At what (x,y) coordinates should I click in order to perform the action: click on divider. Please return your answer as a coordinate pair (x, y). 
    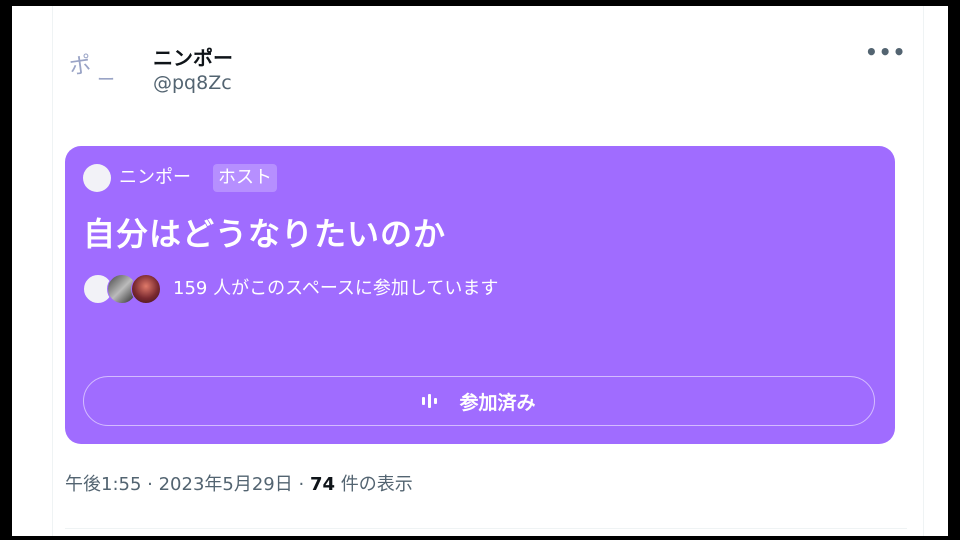
    Looking at the image, I should click on (486, 528).